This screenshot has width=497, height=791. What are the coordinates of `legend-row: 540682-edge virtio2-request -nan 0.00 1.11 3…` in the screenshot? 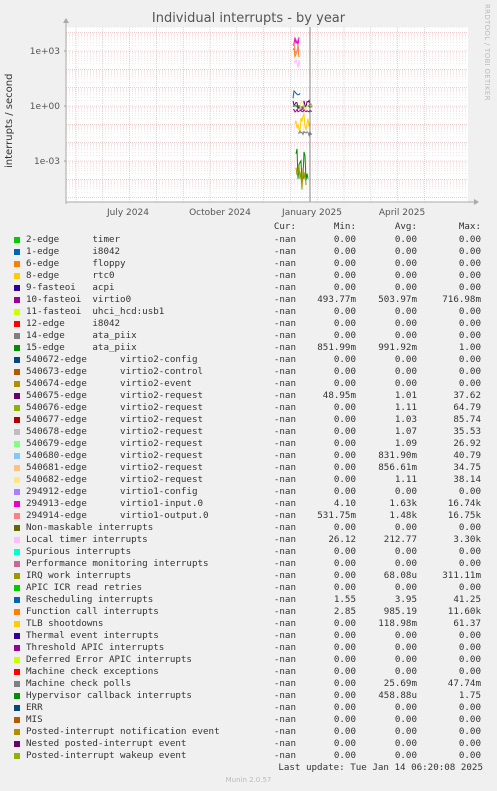 It's located at (248, 480).